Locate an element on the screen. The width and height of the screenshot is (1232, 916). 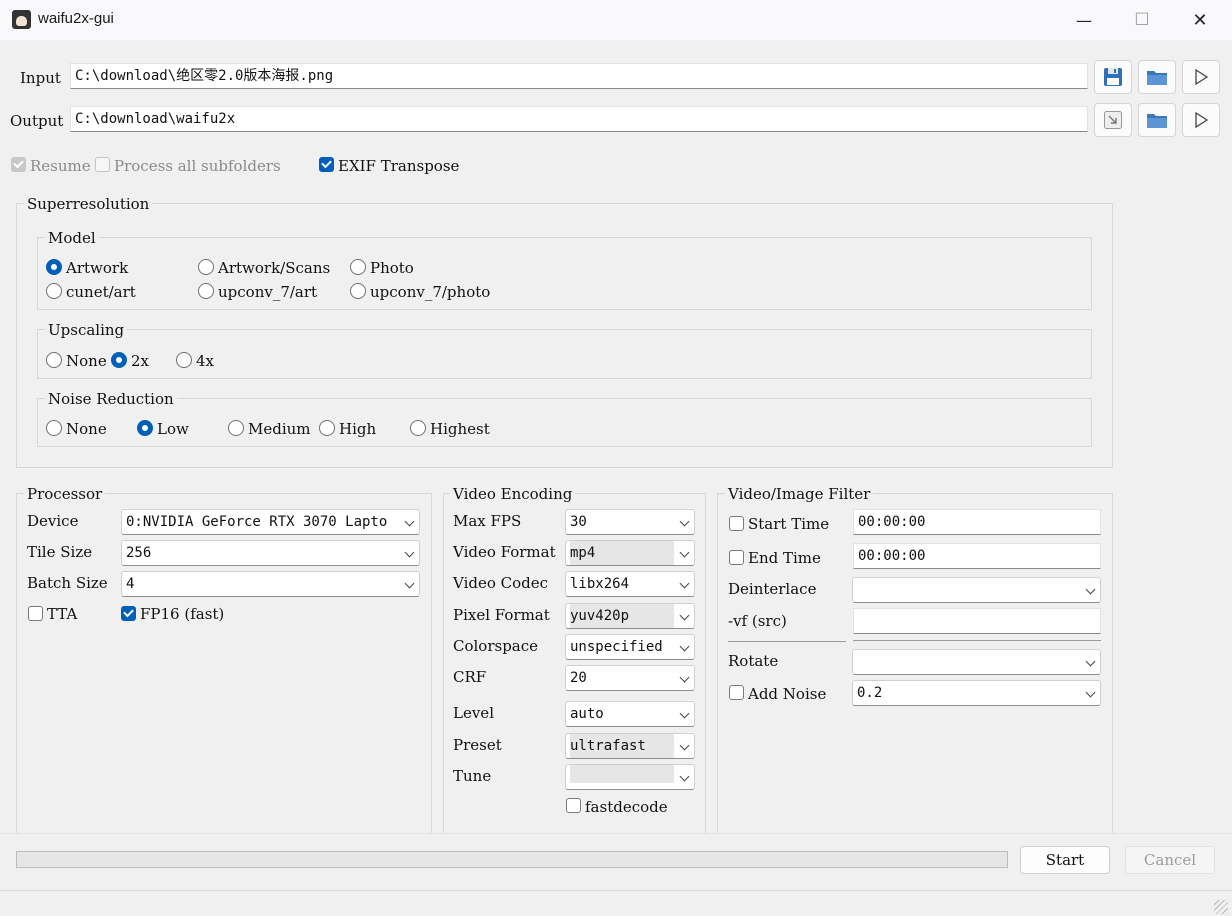
start-time-checkbox is located at coordinates (736, 523).